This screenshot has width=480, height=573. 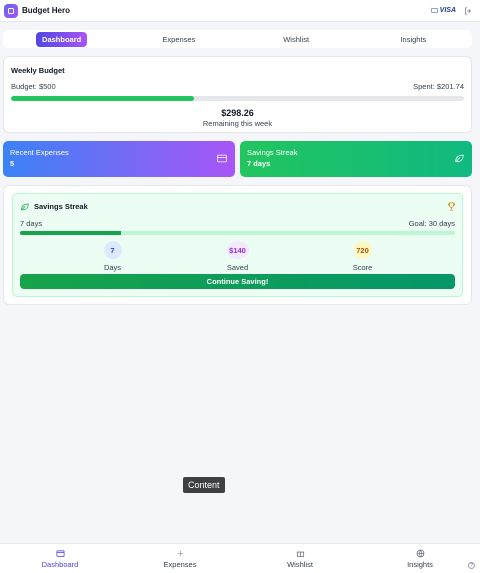 I want to click on budget-amount: Budget: $500, so click(x=33, y=86).